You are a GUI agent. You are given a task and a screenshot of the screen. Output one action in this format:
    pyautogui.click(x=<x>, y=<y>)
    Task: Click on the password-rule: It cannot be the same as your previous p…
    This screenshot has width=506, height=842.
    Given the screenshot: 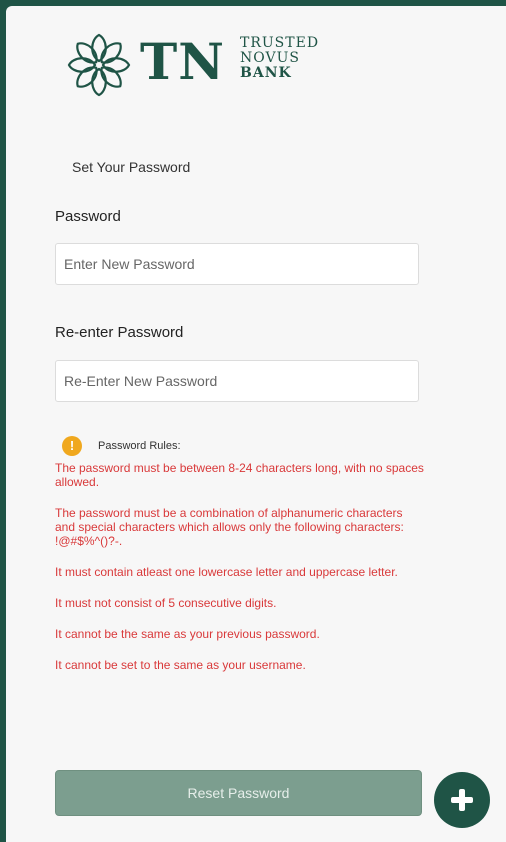 What is the action you would take?
    pyautogui.click(x=187, y=634)
    